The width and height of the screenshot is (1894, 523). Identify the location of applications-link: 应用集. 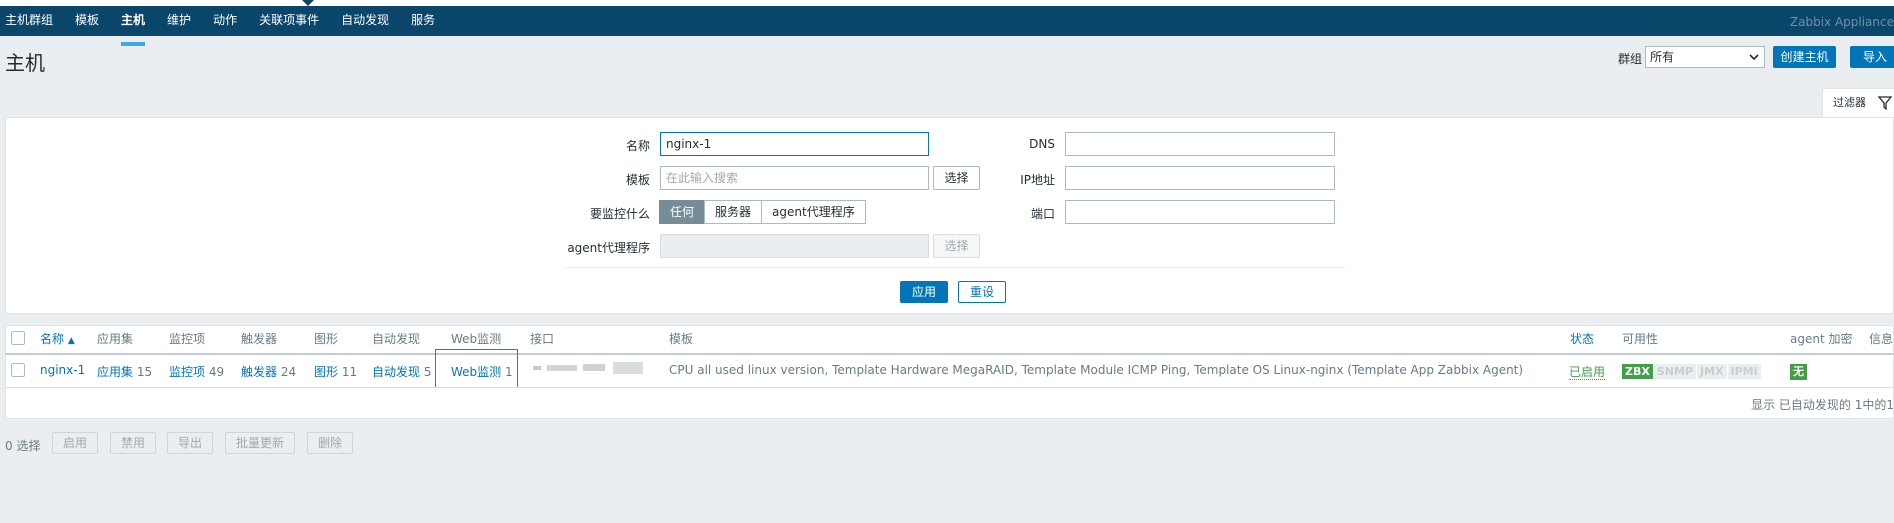
(115, 372).